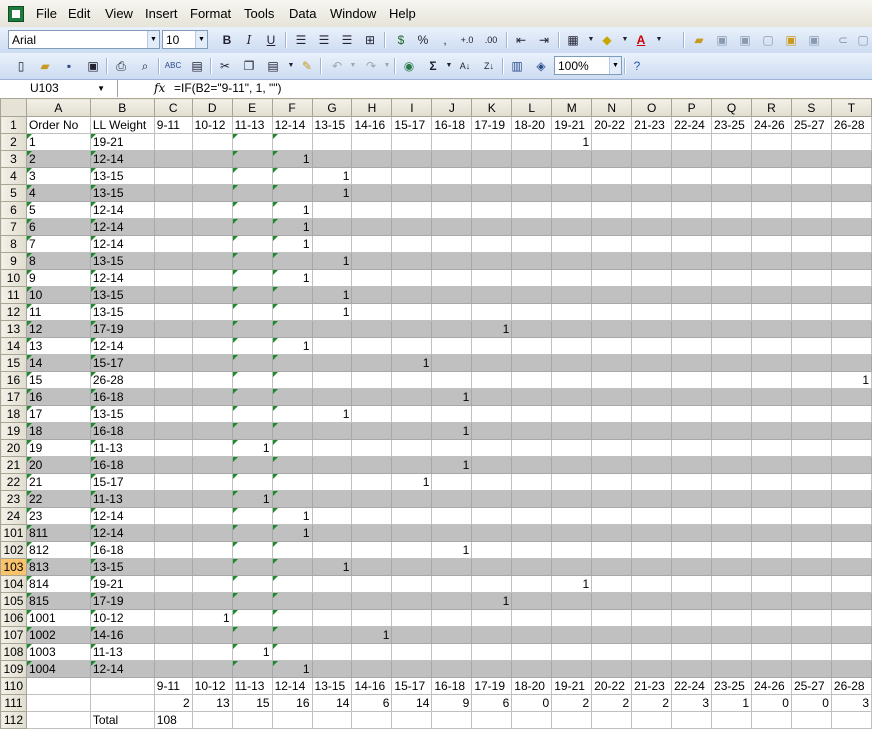 The image size is (872, 731). What do you see at coordinates (173, 720) in the screenshot?
I see `total-value-cell: 108` at bounding box center [173, 720].